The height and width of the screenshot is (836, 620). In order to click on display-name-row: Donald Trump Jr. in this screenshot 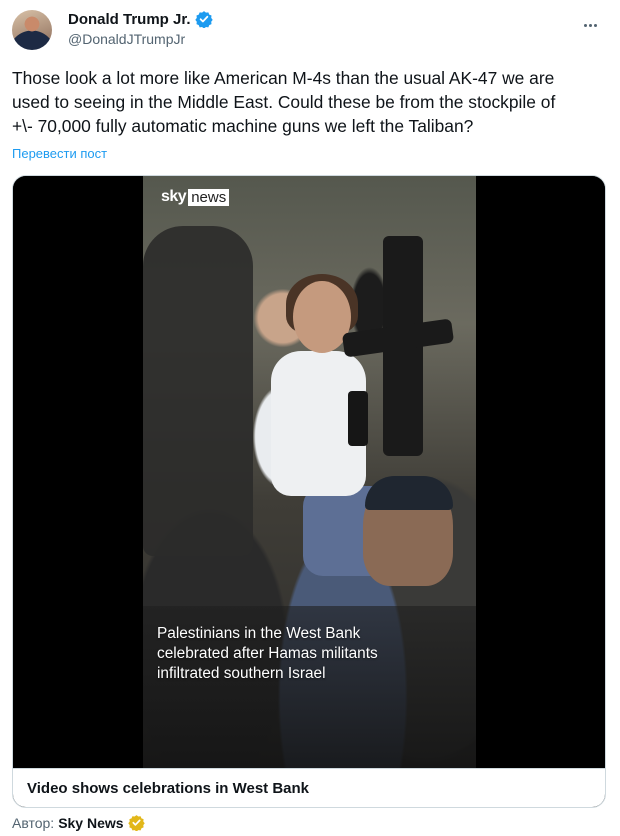, I will do `click(140, 19)`.